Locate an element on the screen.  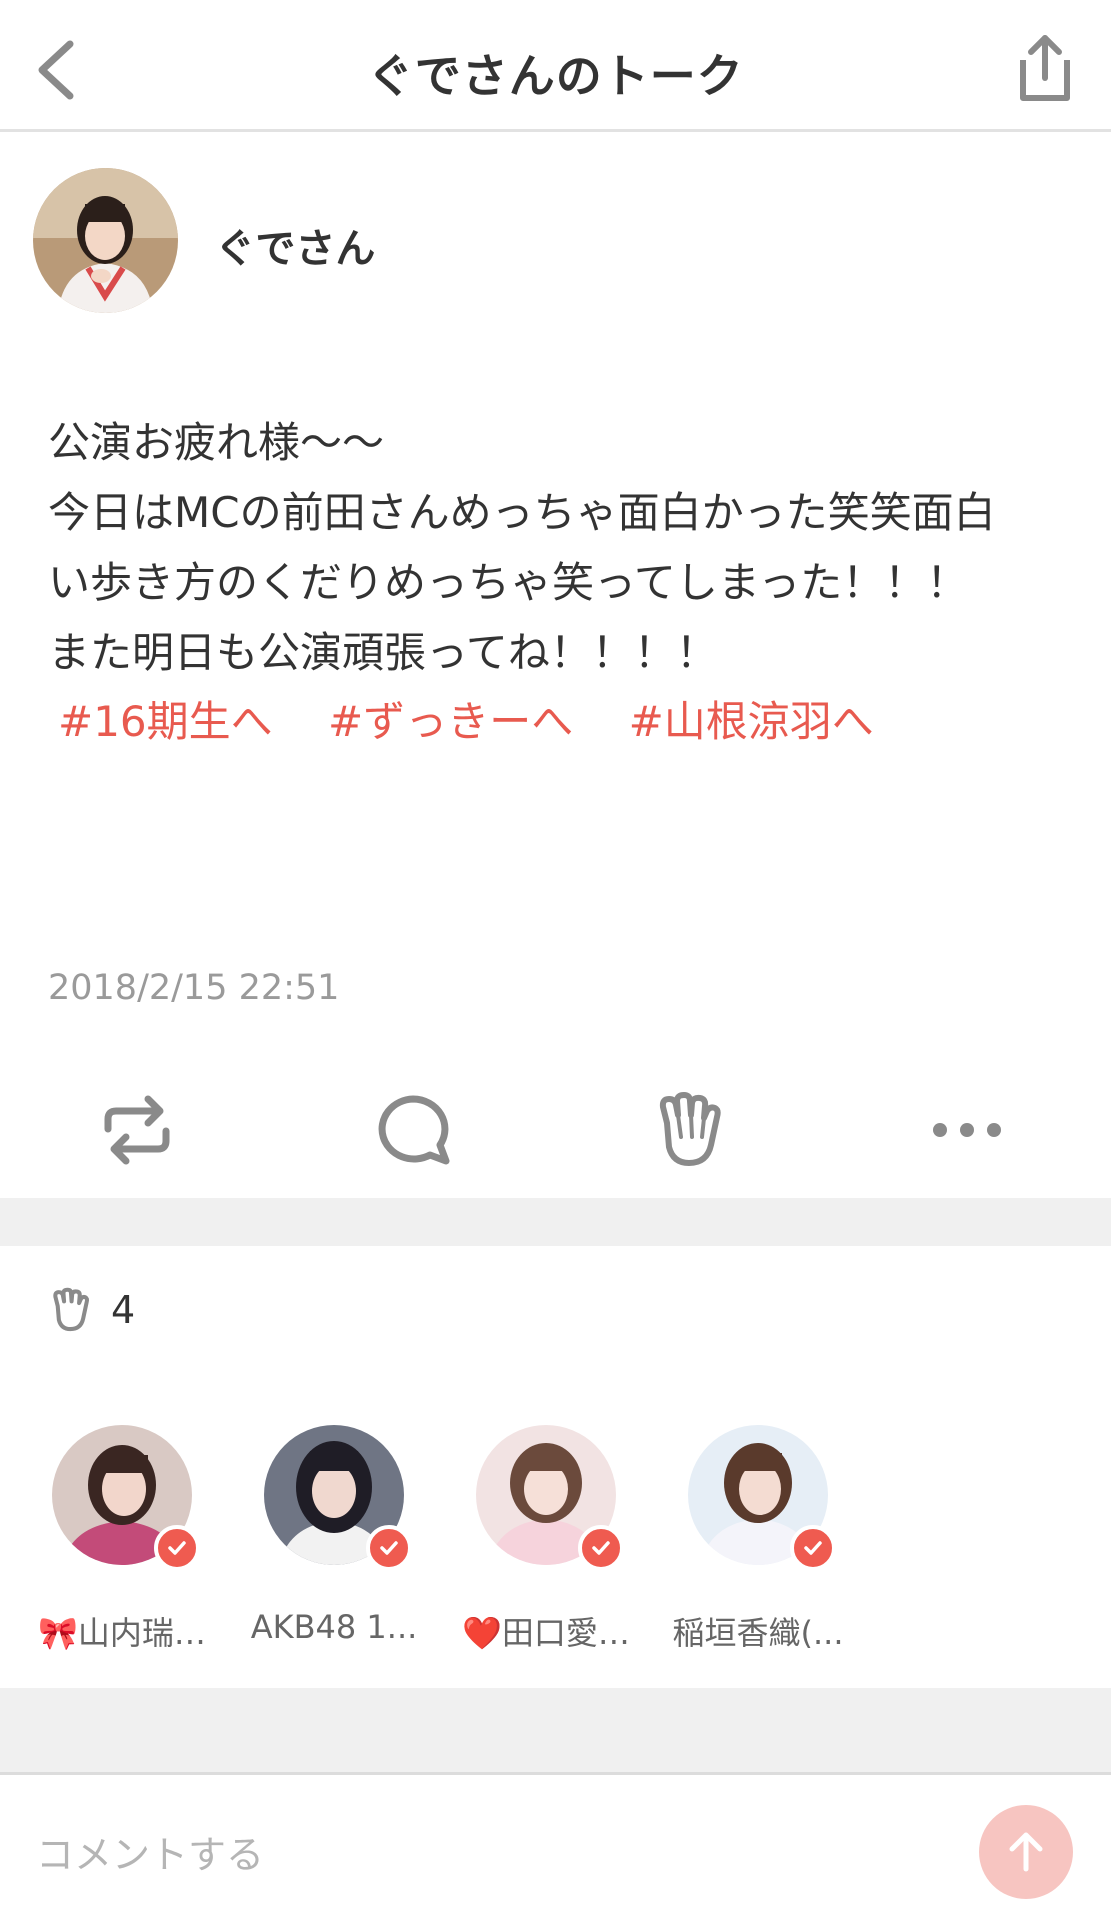
send-button is located at coordinates (1026, 1852).